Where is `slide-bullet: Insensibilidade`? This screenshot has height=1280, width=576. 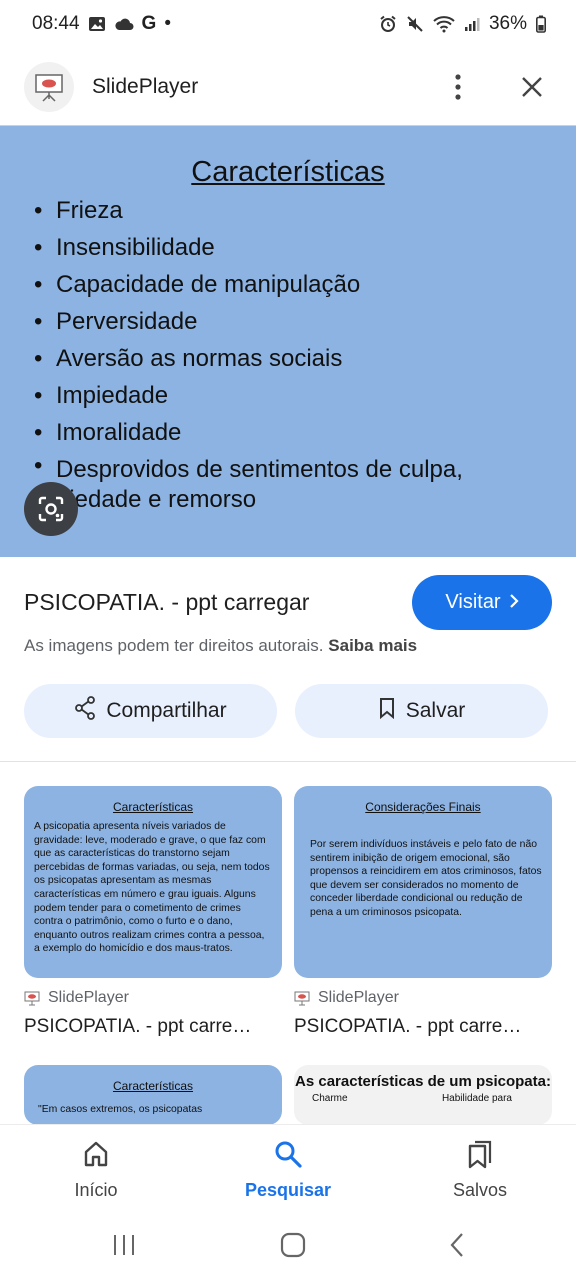
slide-bullet: Insensibilidade is located at coordinates (294, 247).